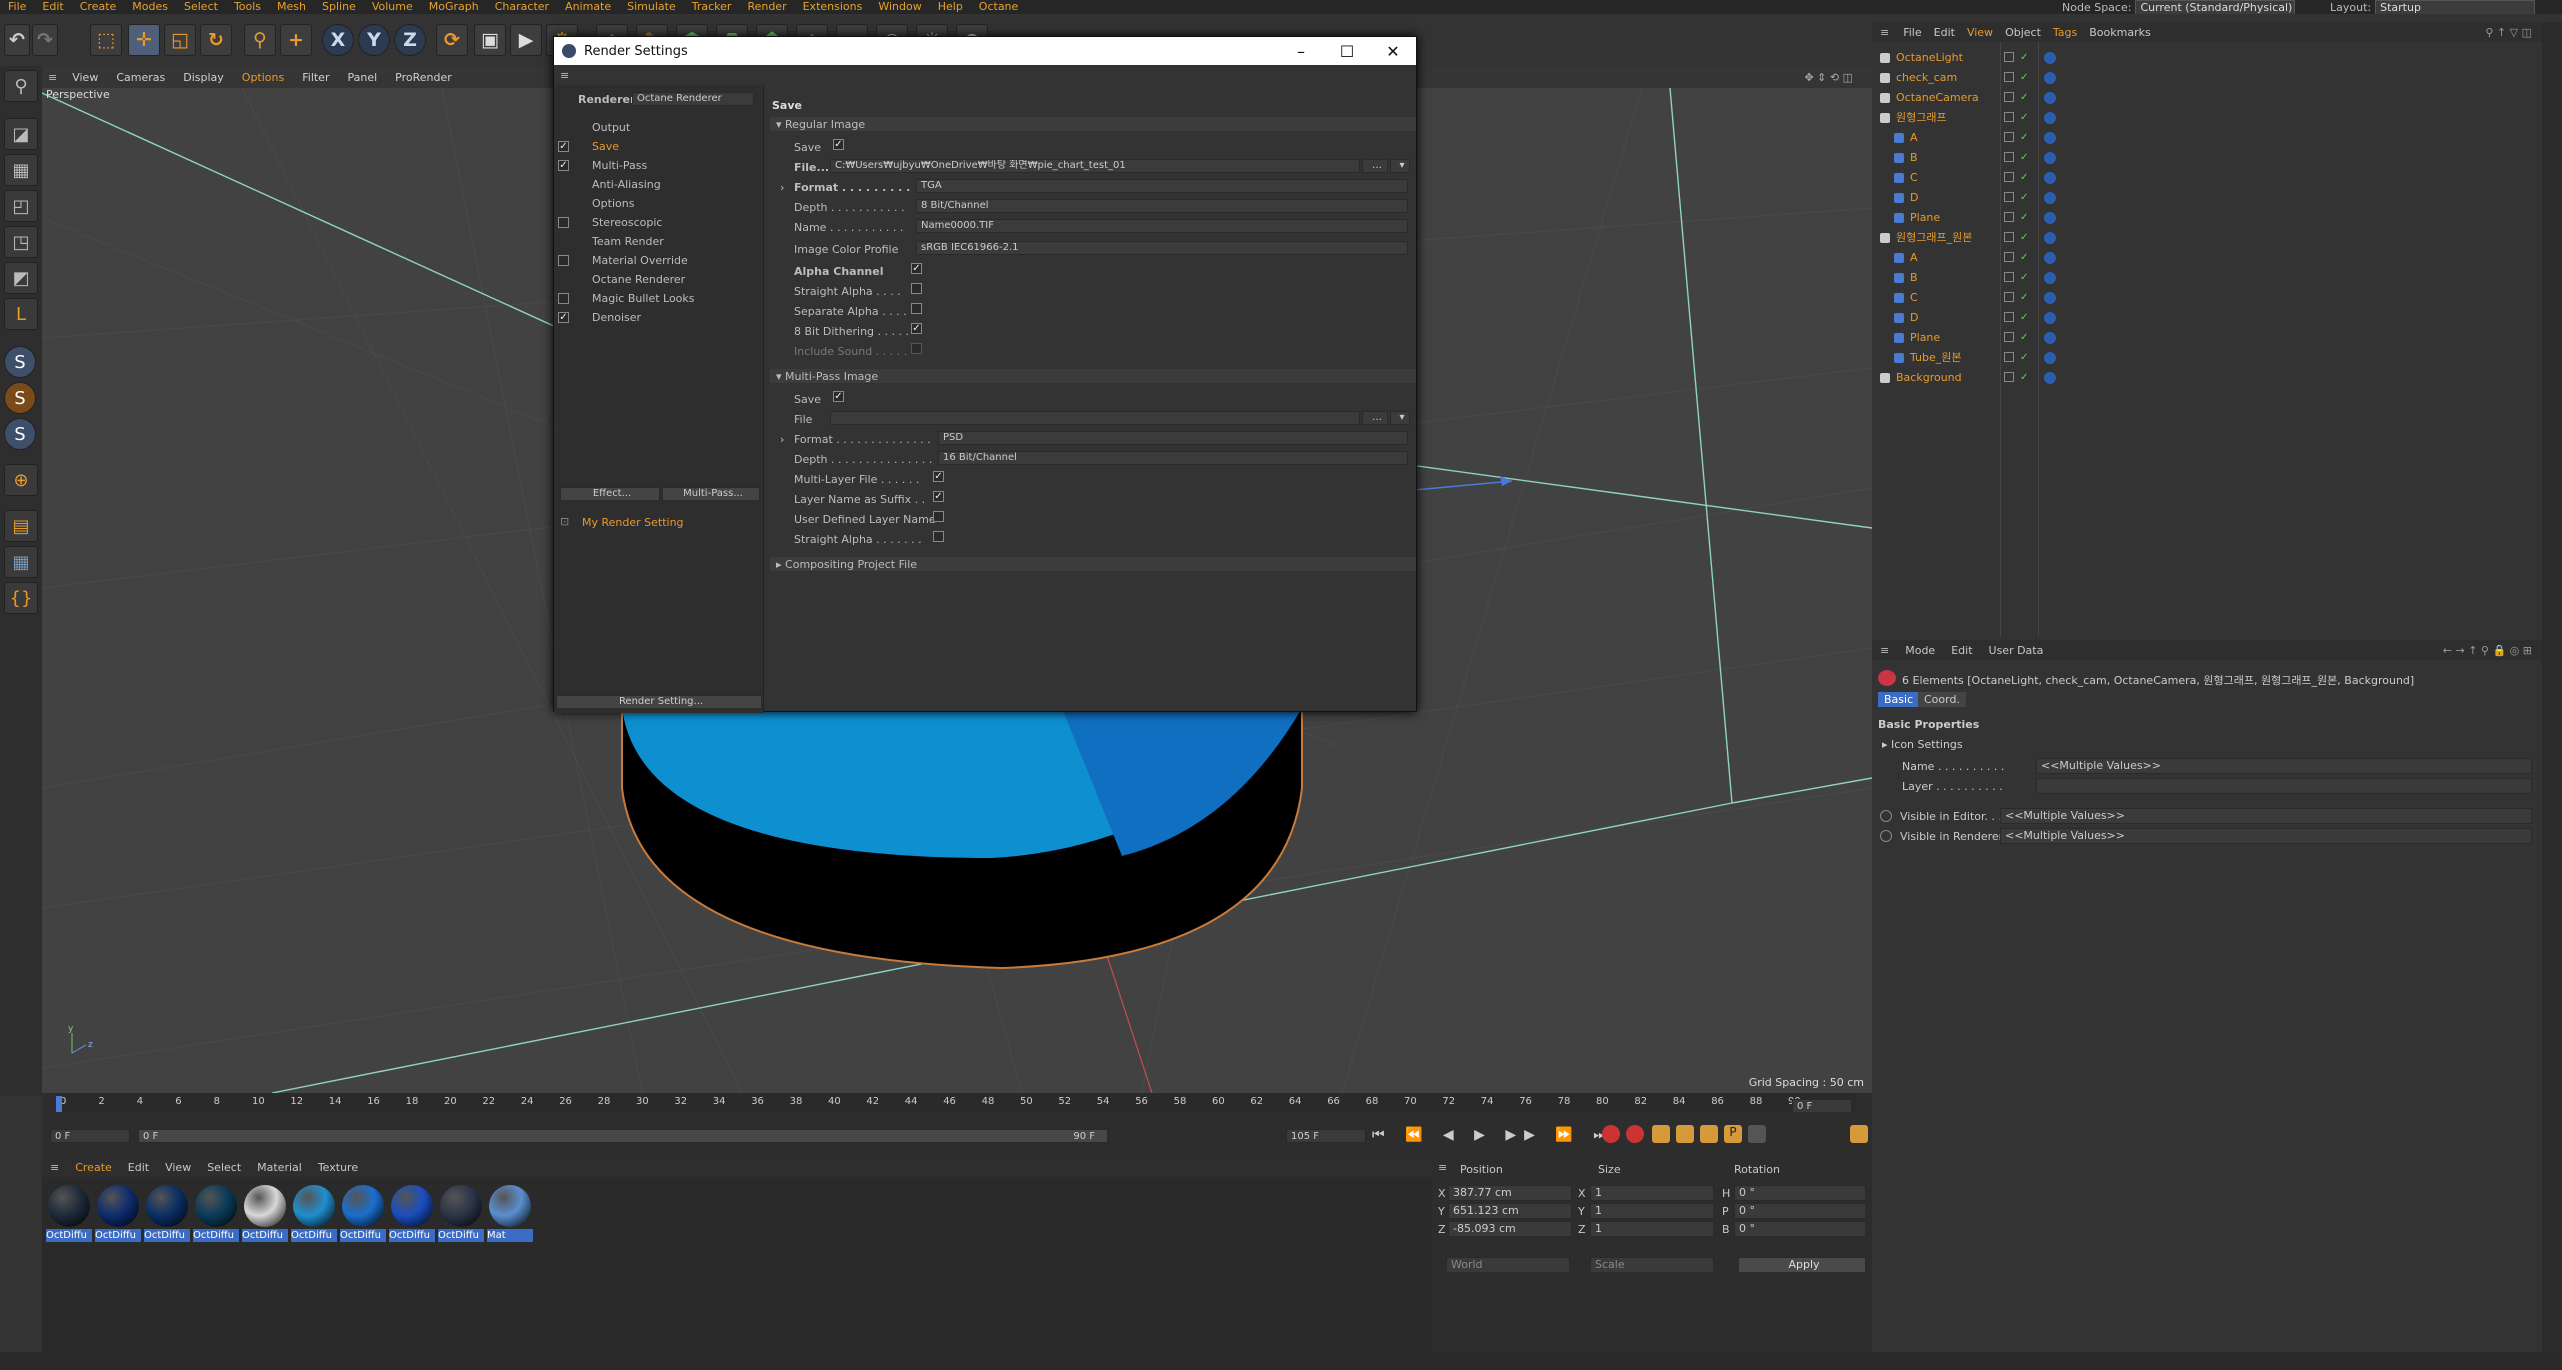 This screenshot has width=2562, height=1370. Describe the element at coordinates (339, 7) in the screenshot. I see `menu-spline: Spline` at that location.